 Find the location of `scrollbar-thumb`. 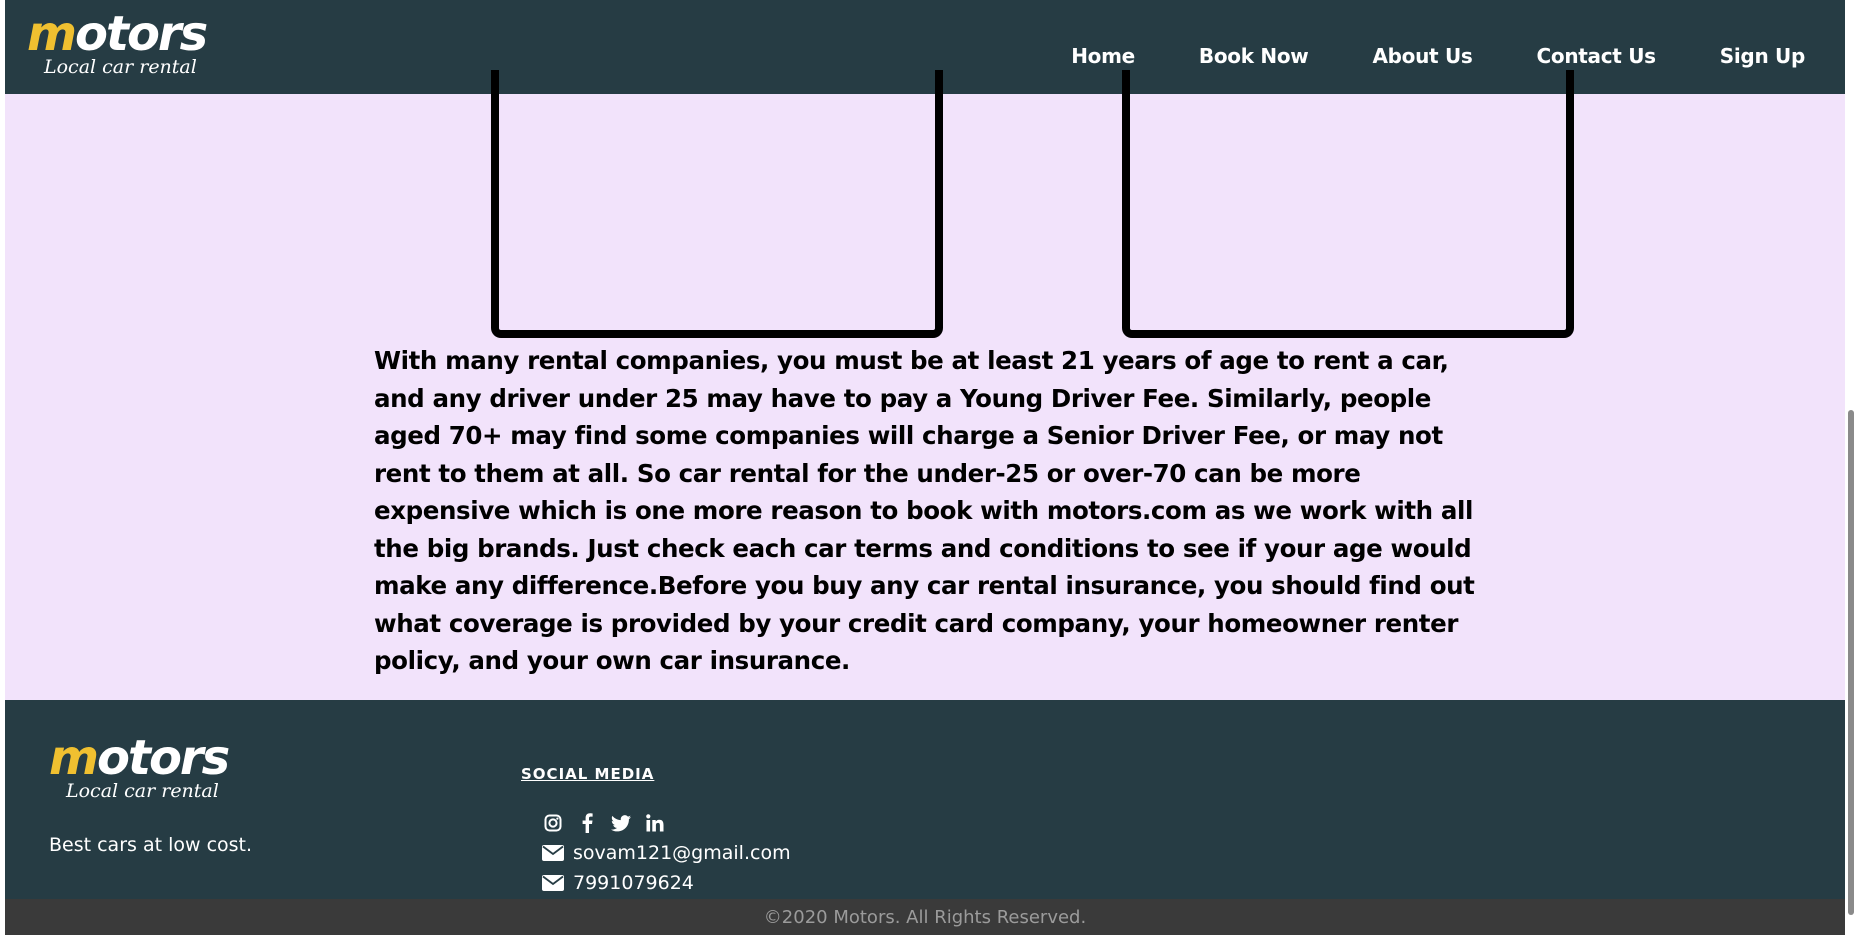

scrollbar-thumb is located at coordinates (1851, 662).